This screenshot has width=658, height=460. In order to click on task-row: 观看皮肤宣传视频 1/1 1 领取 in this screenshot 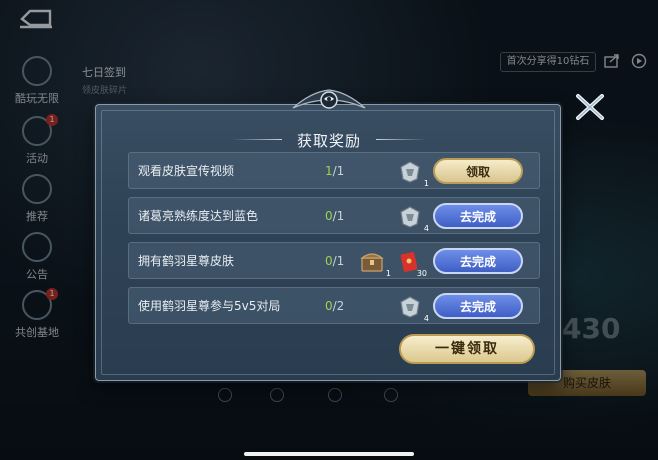, I will do `click(334, 170)`.